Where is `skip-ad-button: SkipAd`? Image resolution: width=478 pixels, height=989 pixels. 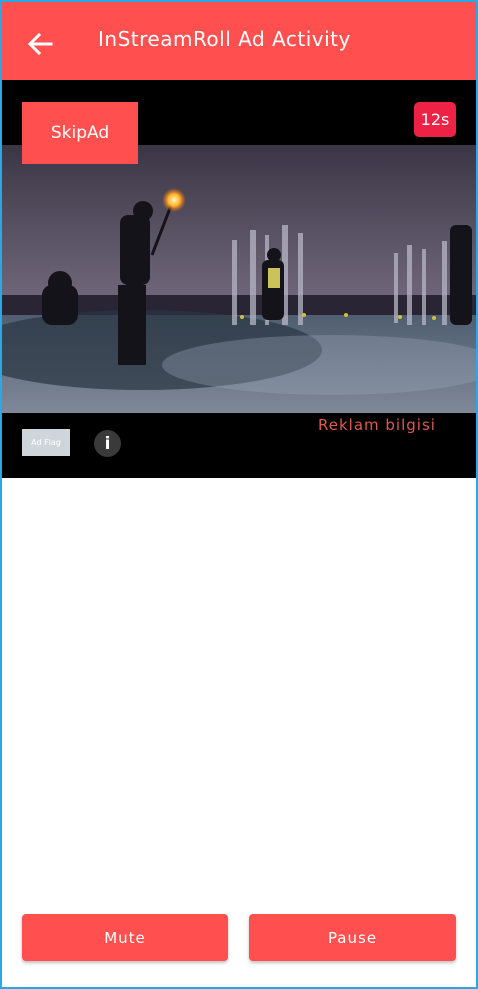
skip-ad-button: SkipAd is located at coordinates (80, 133).